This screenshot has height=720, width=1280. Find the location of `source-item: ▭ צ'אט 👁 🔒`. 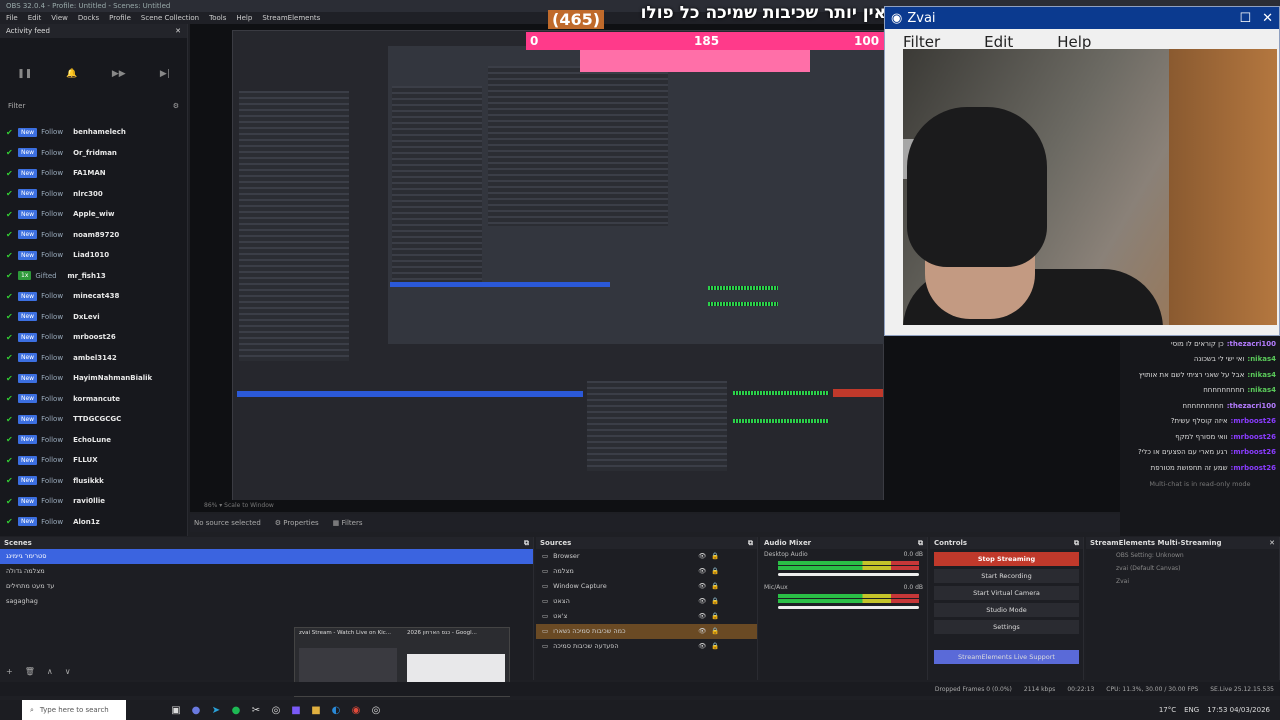

source-item: ▭ צ'אט 👁 🔒 is located at coordinates (646, 616).